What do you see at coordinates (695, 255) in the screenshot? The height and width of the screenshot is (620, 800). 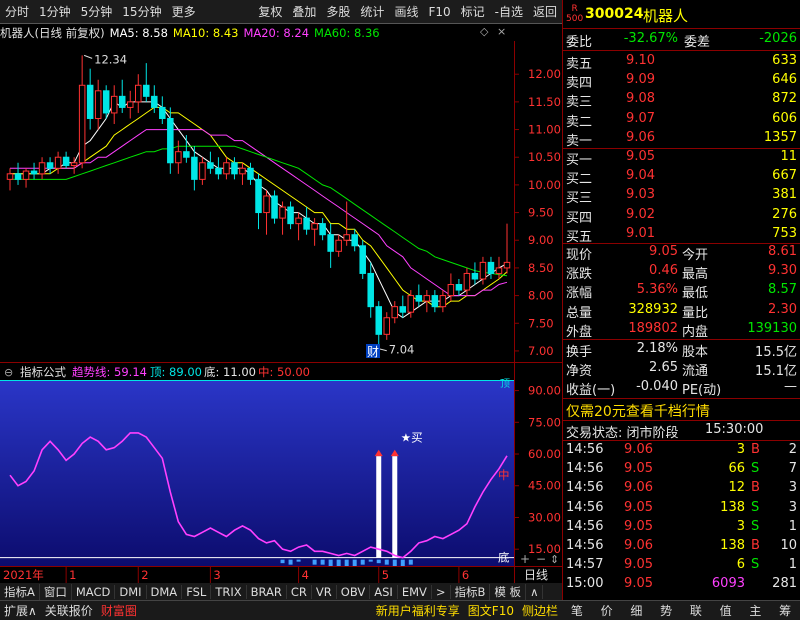 I see `quote-label-2: 今开` at bounding box center [695, 255].